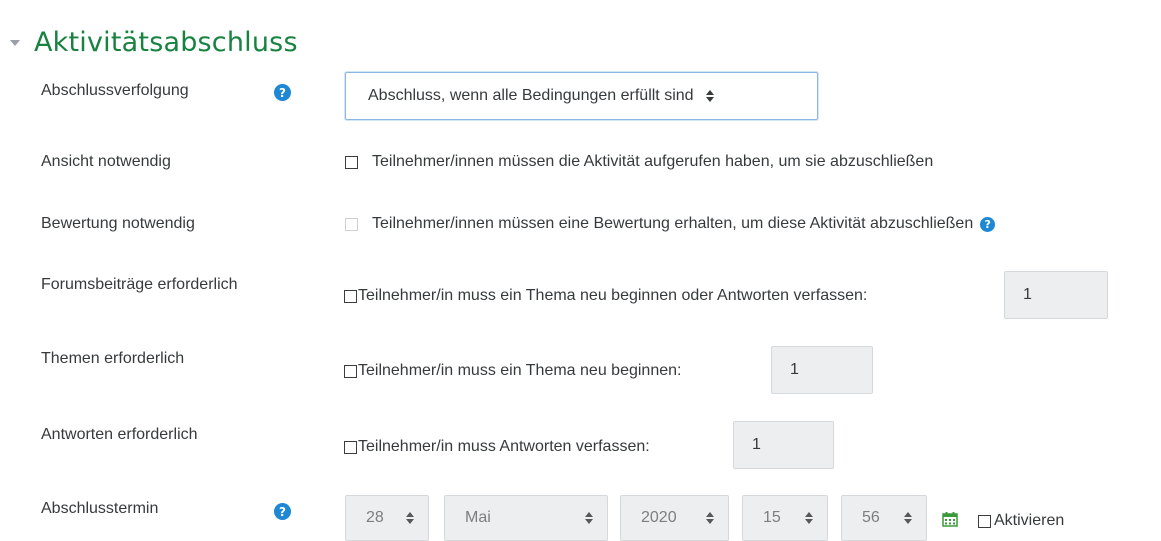  Describe the element at coordinates (100, 508) in the screenshot. I see `expected-completion-label: Abschlusstermin` at that location.